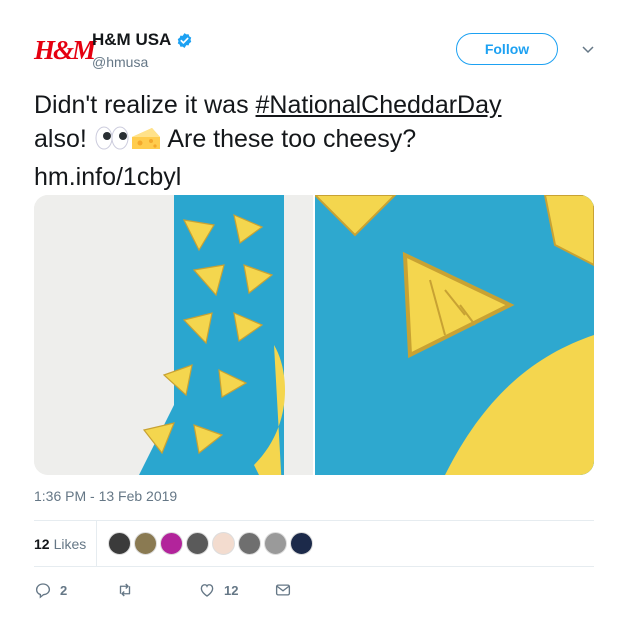 This screenshot has height=624, width=631. What do you see at coordinates (131, 40) in the screenshot?
I see `display-name: H&M USA` at bounding box center [131, 40].